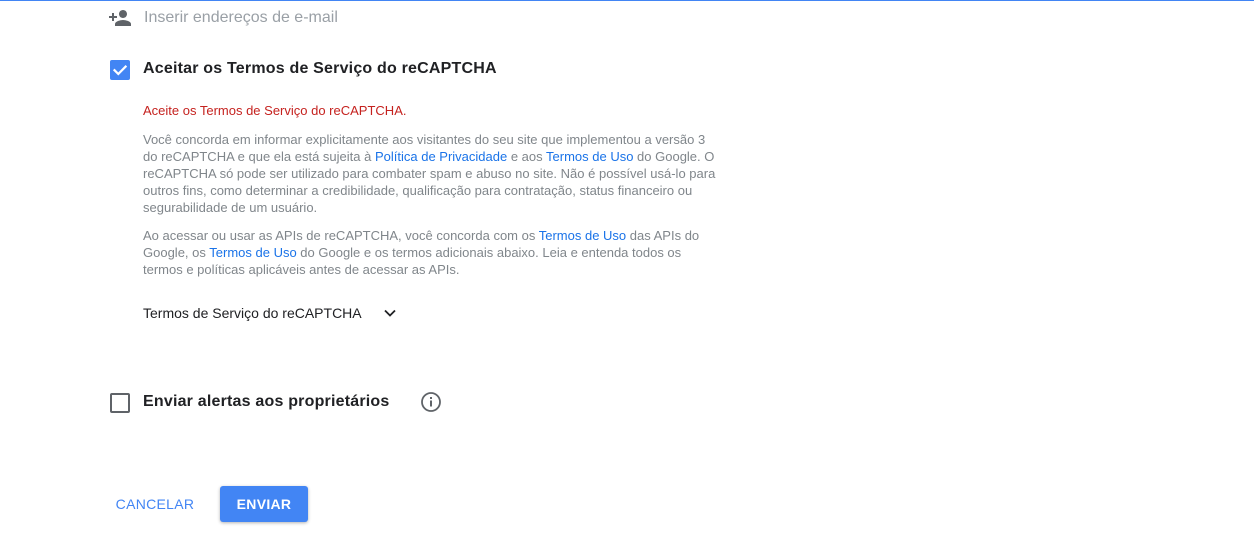 The image size is (1254, 545). Describe the element at coordinates (252, 313) in the screenshot. I see `recaptcha-tos-expander-label: Termos de Serviço do reCAPTCHA` at that location.